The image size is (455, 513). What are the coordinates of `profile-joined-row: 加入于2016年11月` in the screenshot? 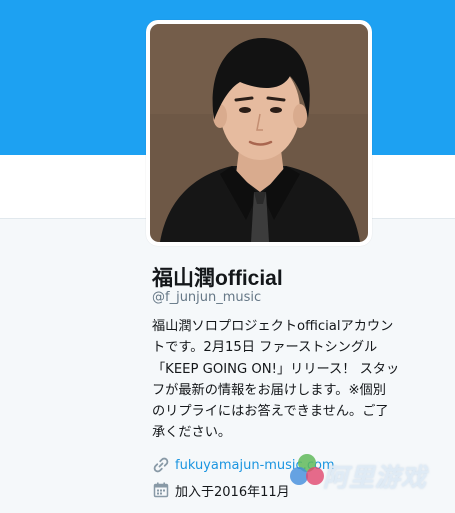 It's located at (221, 490).